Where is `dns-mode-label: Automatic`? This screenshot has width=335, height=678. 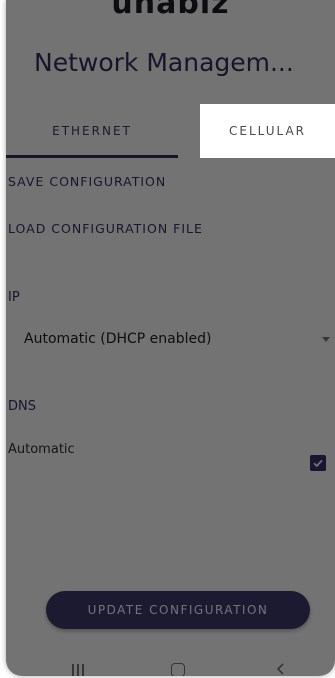 dns-mode-label: Automatic is located at coordinates (41, 449).